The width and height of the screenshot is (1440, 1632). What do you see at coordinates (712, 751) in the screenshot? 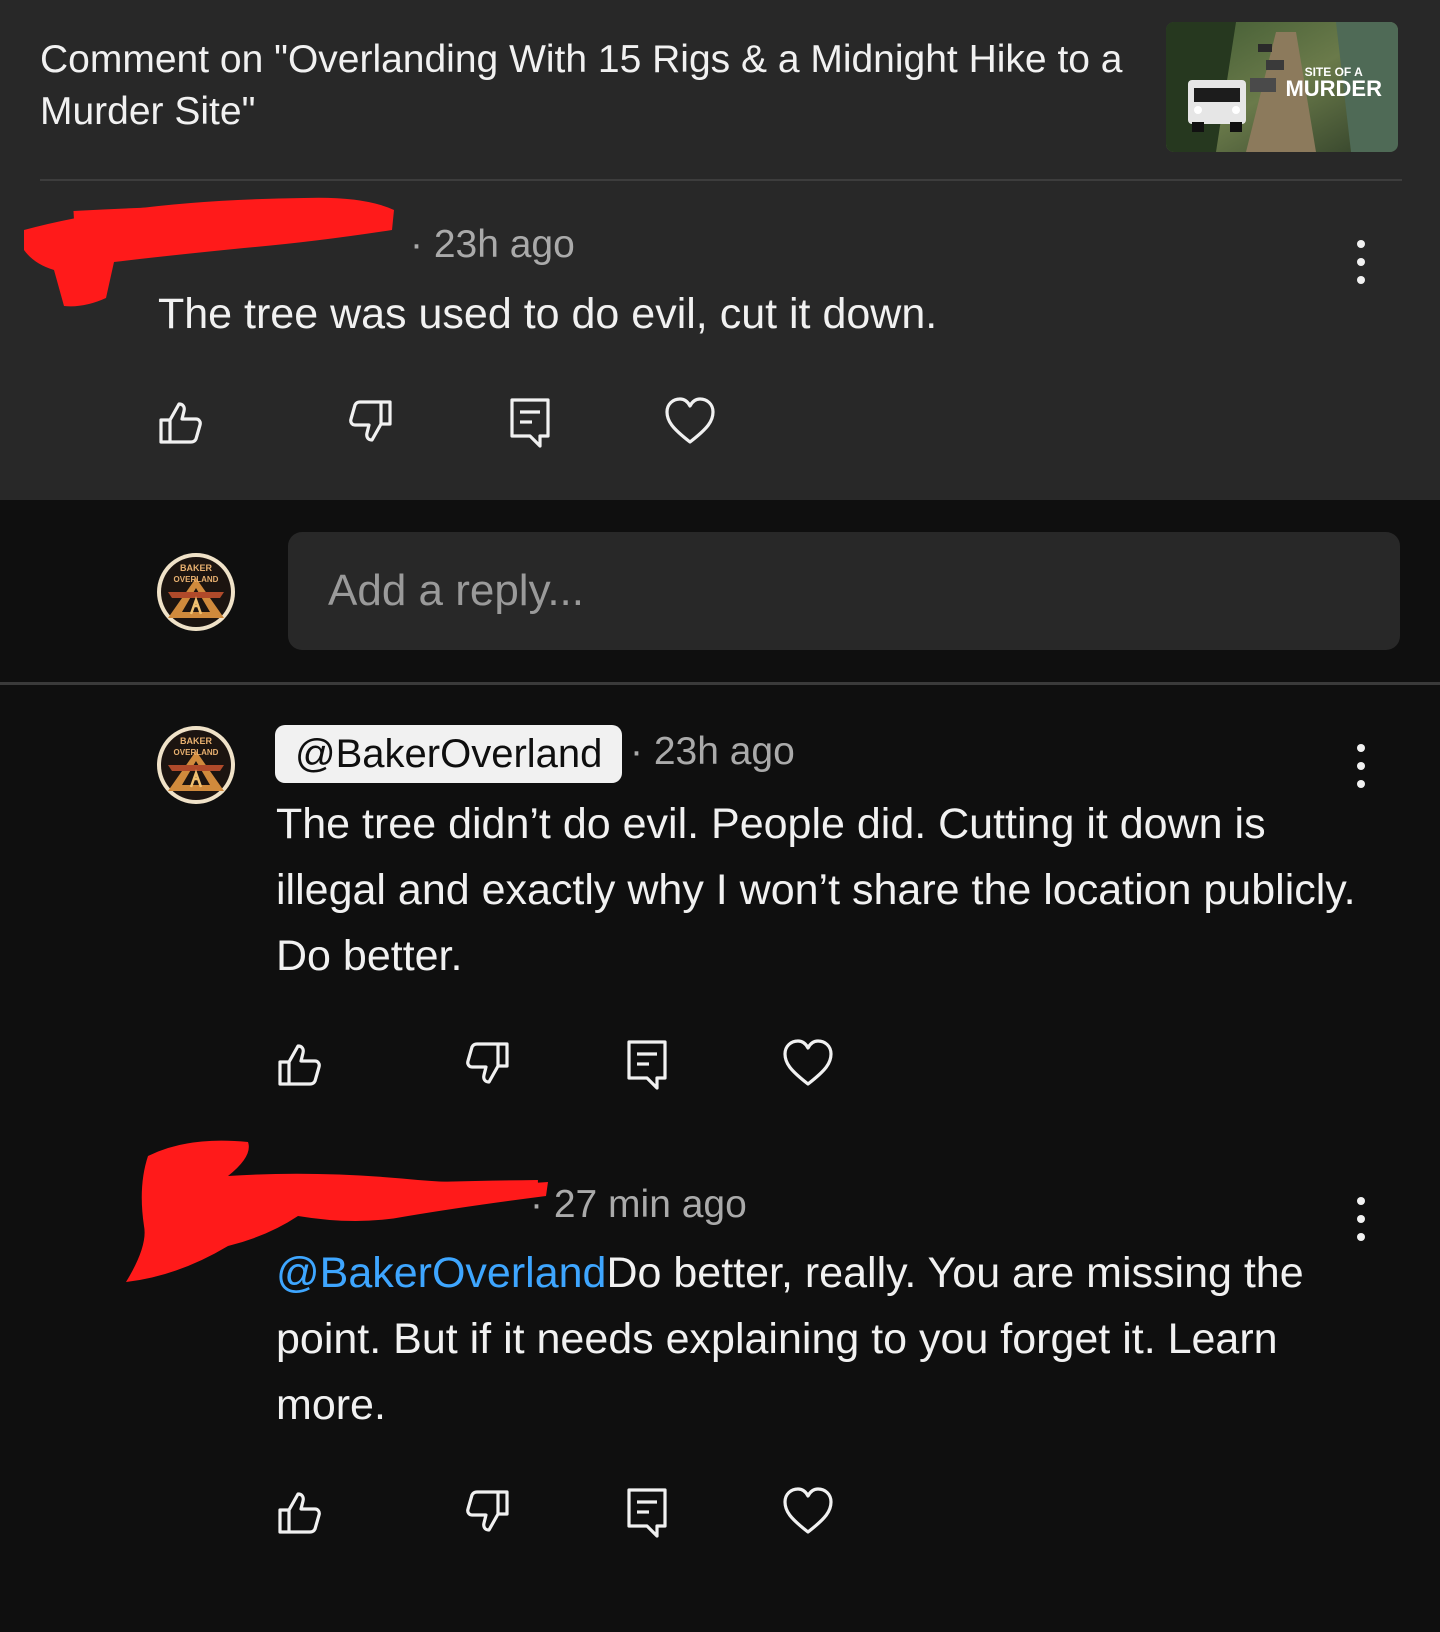
I see `reply-time: · 23h ago` at bounding box center [712, 751].